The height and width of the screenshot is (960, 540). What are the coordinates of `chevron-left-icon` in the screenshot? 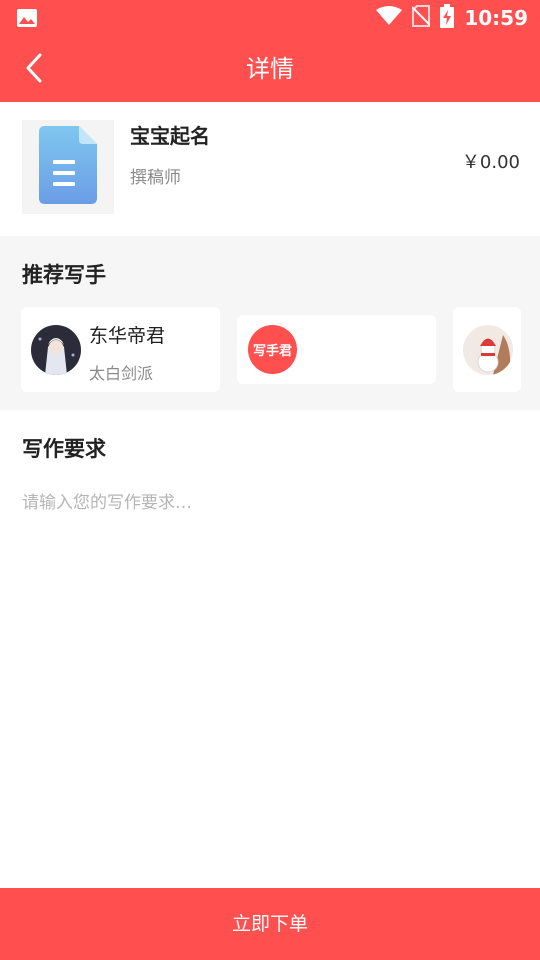 It's located at (34, 70).